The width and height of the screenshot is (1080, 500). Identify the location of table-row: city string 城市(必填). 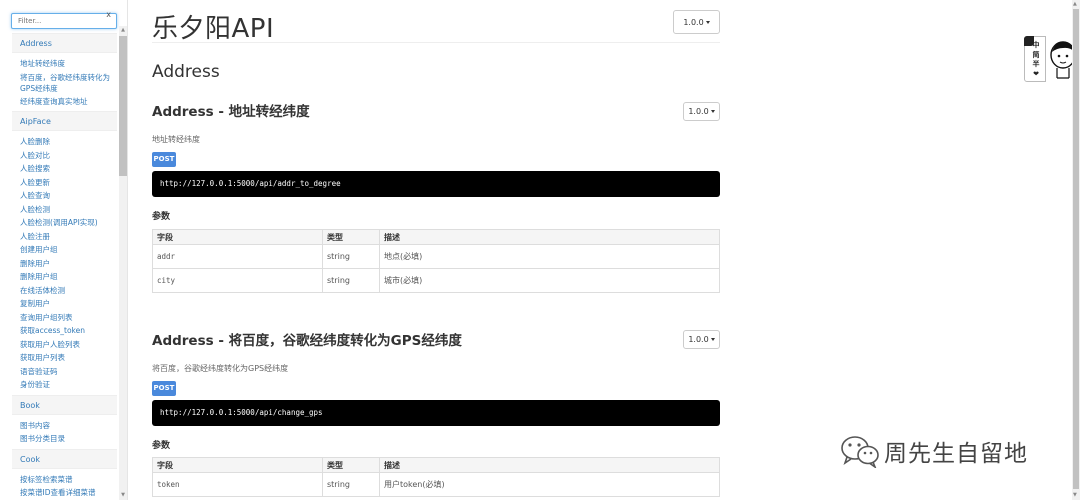
(436, 280).